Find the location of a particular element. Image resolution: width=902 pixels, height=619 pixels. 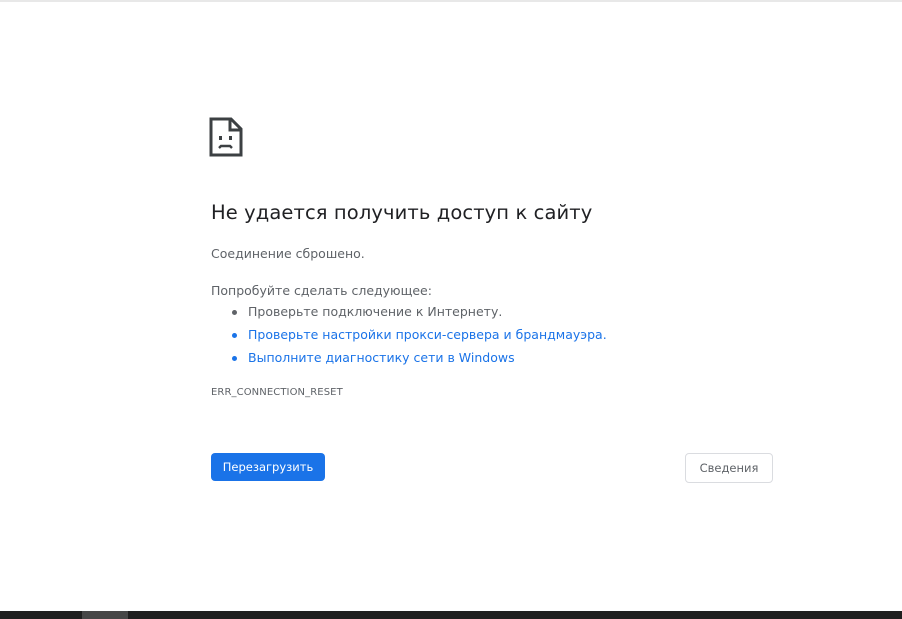

suggestion-check-connection: Проверьте подключение к Интернету. is located at coordinates (419, 313).